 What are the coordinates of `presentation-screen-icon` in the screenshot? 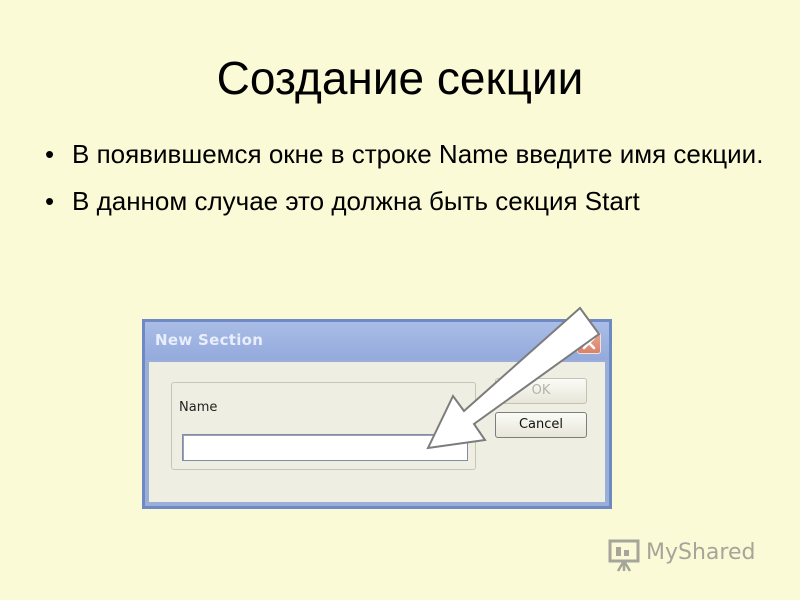 It's located at (624, 555).